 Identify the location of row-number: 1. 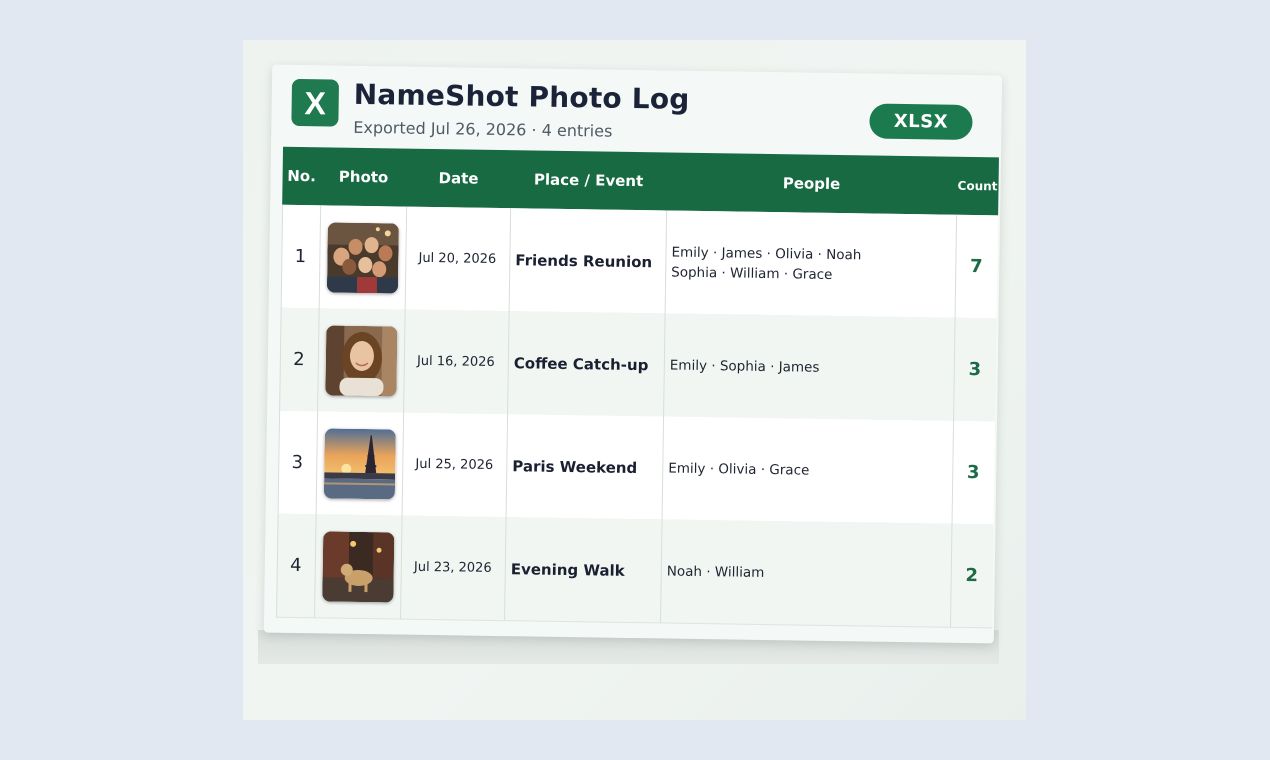
(300, 256).